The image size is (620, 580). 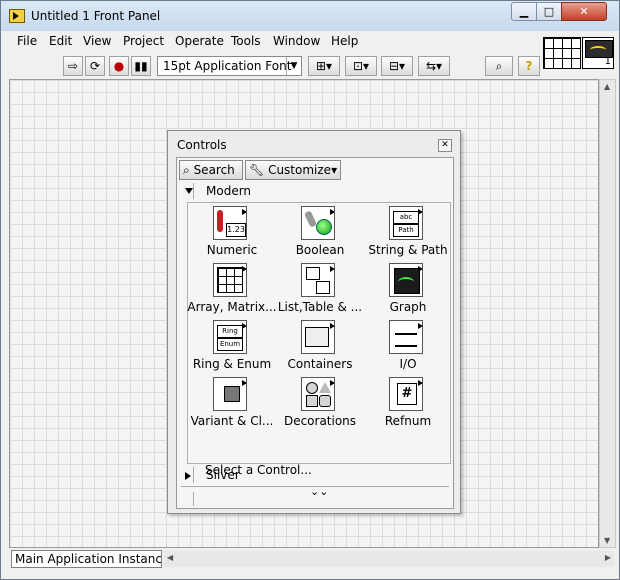 I want to click on palette-item-boolean: Boolean, so click(x=320, y=231).